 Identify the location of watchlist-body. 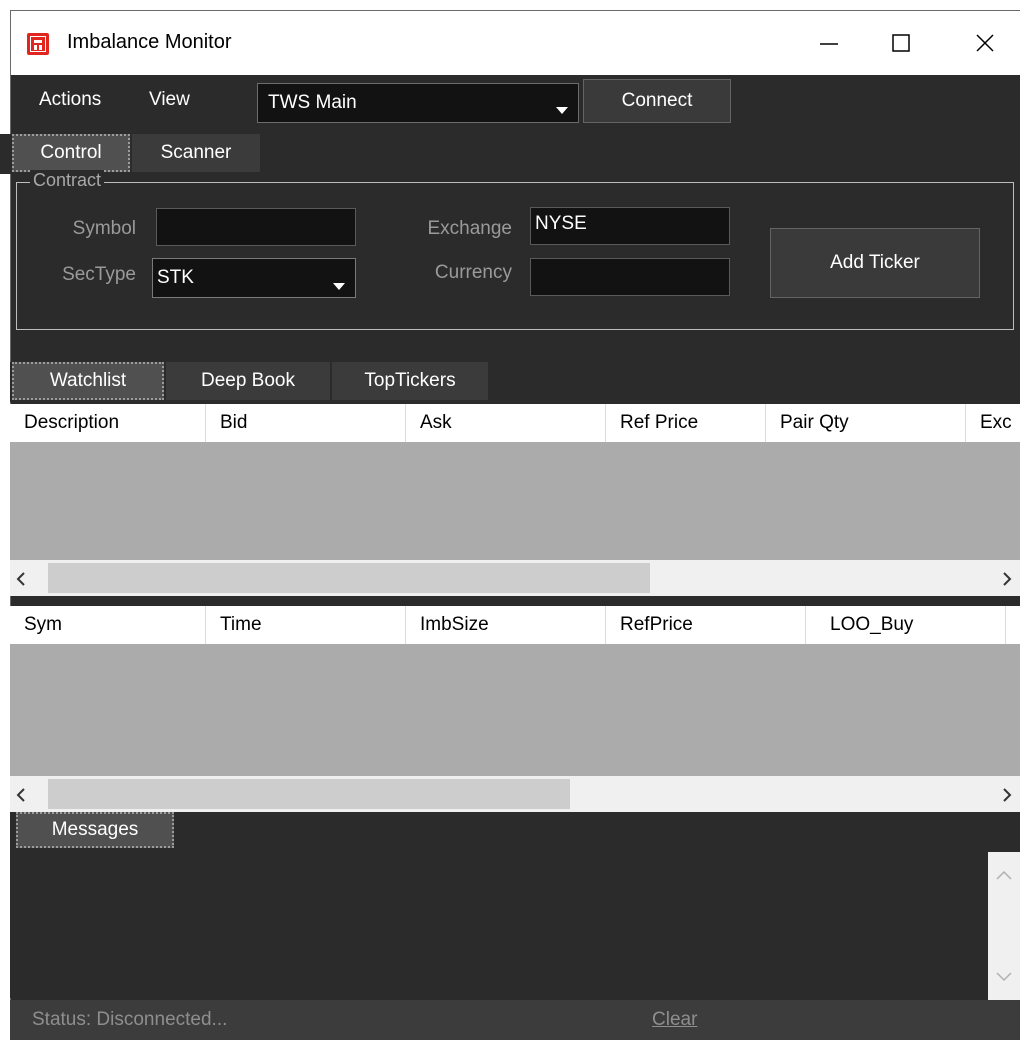
(515, 501).